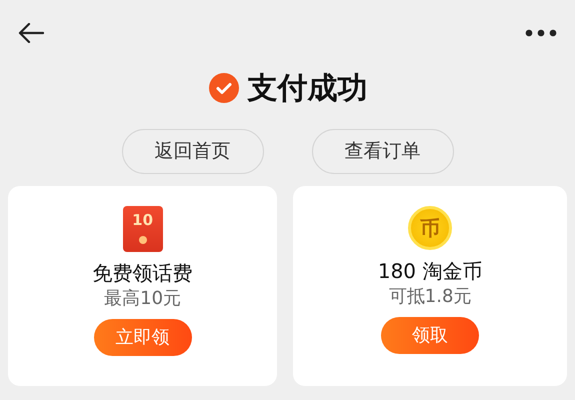 The image size is (575, 400). What do you see at coordinates (224, 88) in the screenshot?
I see `success-check-icon` at bounding box center [224, 88].